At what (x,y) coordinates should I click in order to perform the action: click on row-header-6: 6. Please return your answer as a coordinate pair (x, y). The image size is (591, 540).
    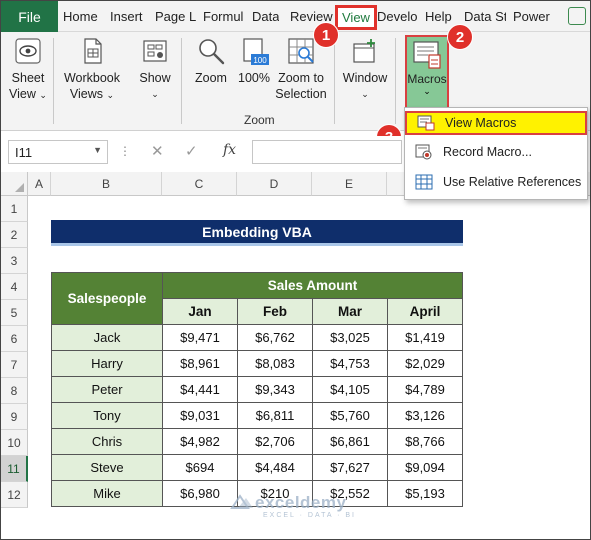
    Looking at the image, I should click on (14, 339).